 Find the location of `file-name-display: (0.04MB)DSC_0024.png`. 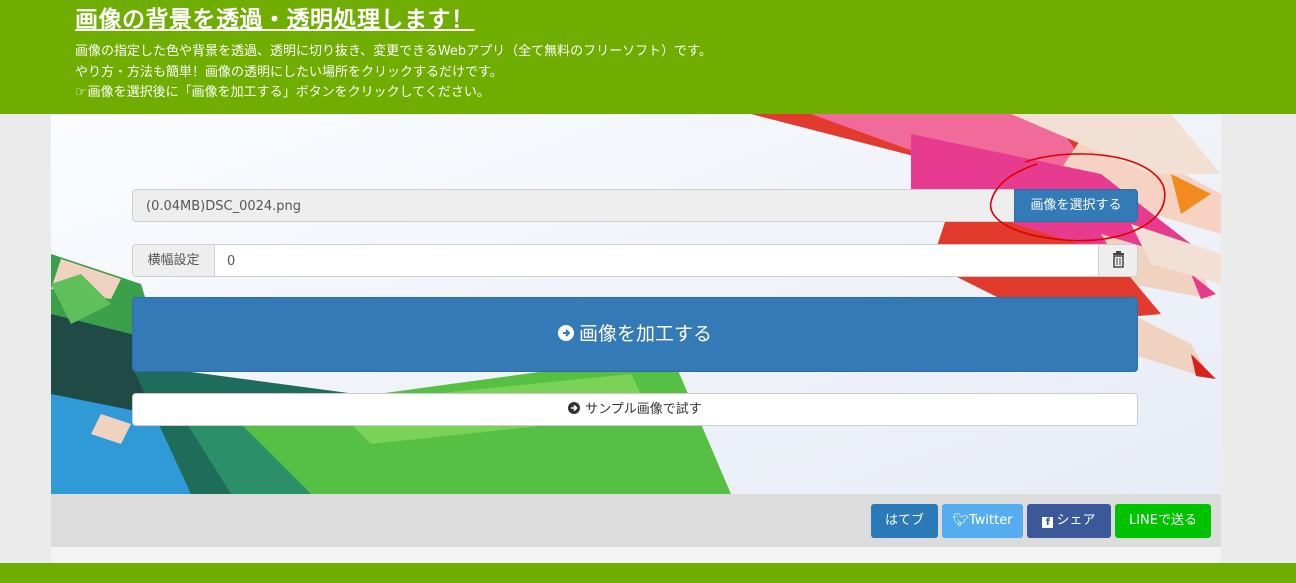

file-name-display: (0.04MB)DSC_0024.png is located at coordinates (224, 206).